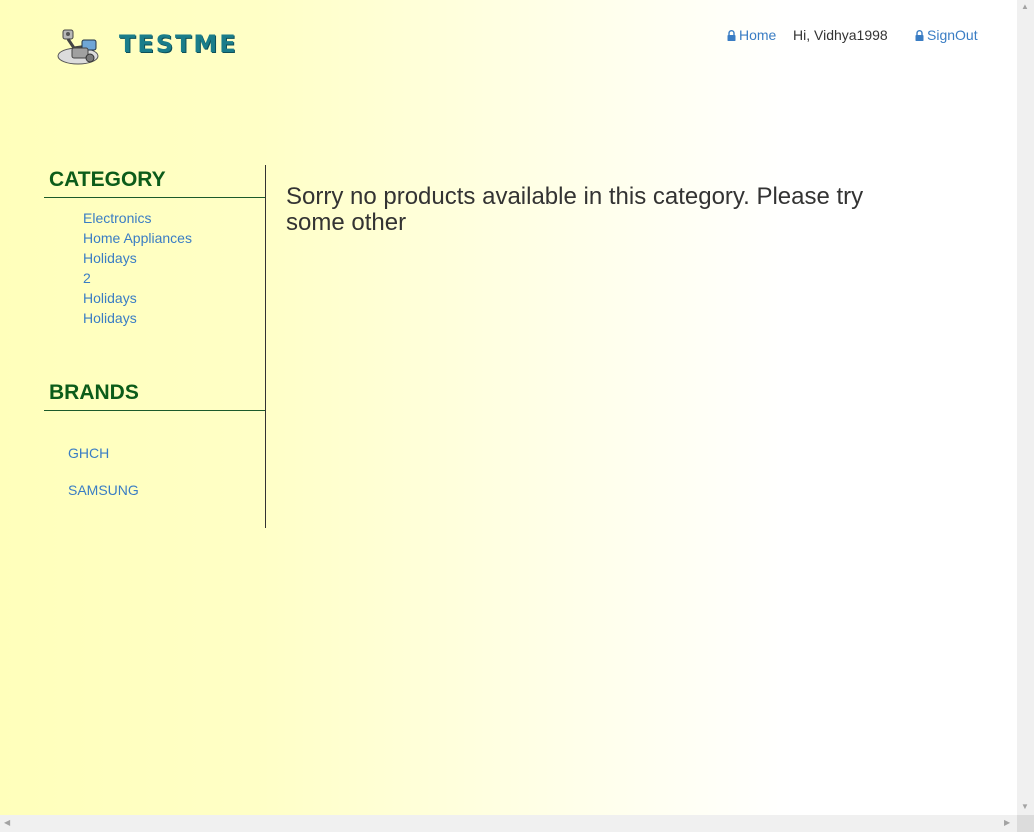 This screenshot has width=1034, height=832. Describe the element at coordinates (840, 35) in the screenshot. I see `user-greeting: Hi, Vidhya1998` at that location.